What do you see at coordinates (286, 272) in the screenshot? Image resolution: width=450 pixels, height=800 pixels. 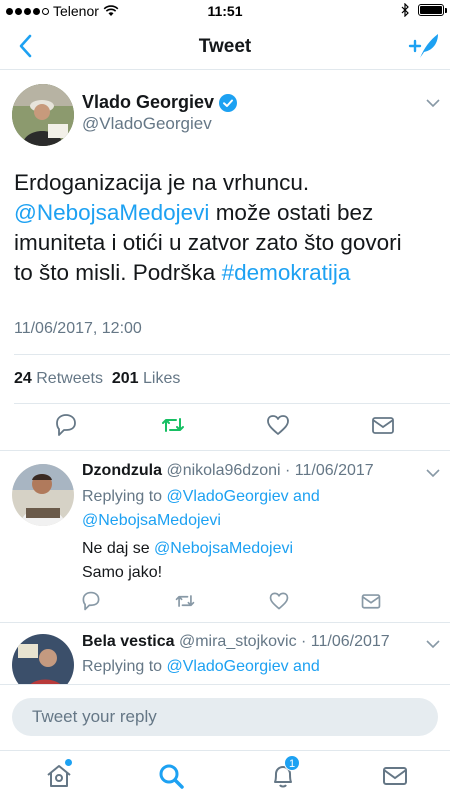 I see `hashtag-link: #demokratija` at bounding box center [286, 272].